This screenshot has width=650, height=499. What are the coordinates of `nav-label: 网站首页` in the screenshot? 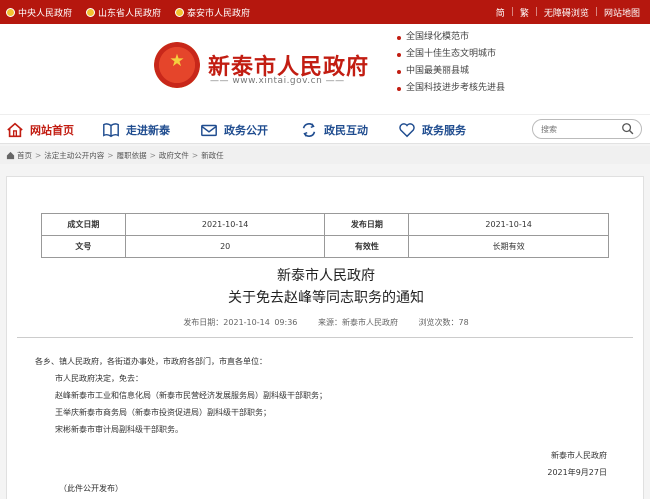 It's located at (52, 130).